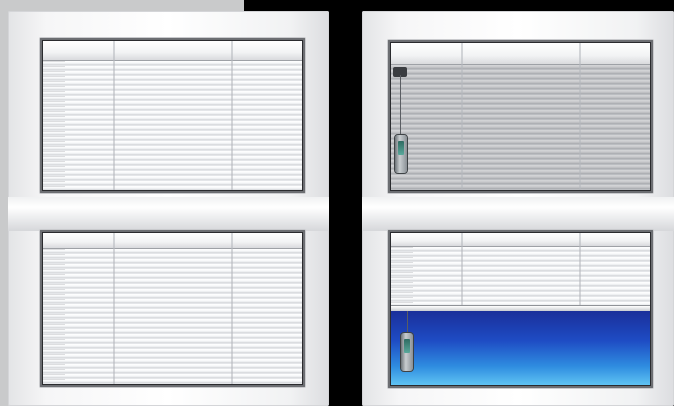 Image resolution: width=674 pixels, height=406 pixels. What do you see at coordinates (520, 348) in the screenshot?
I see `sky-view` at bounding box center [520, 348].